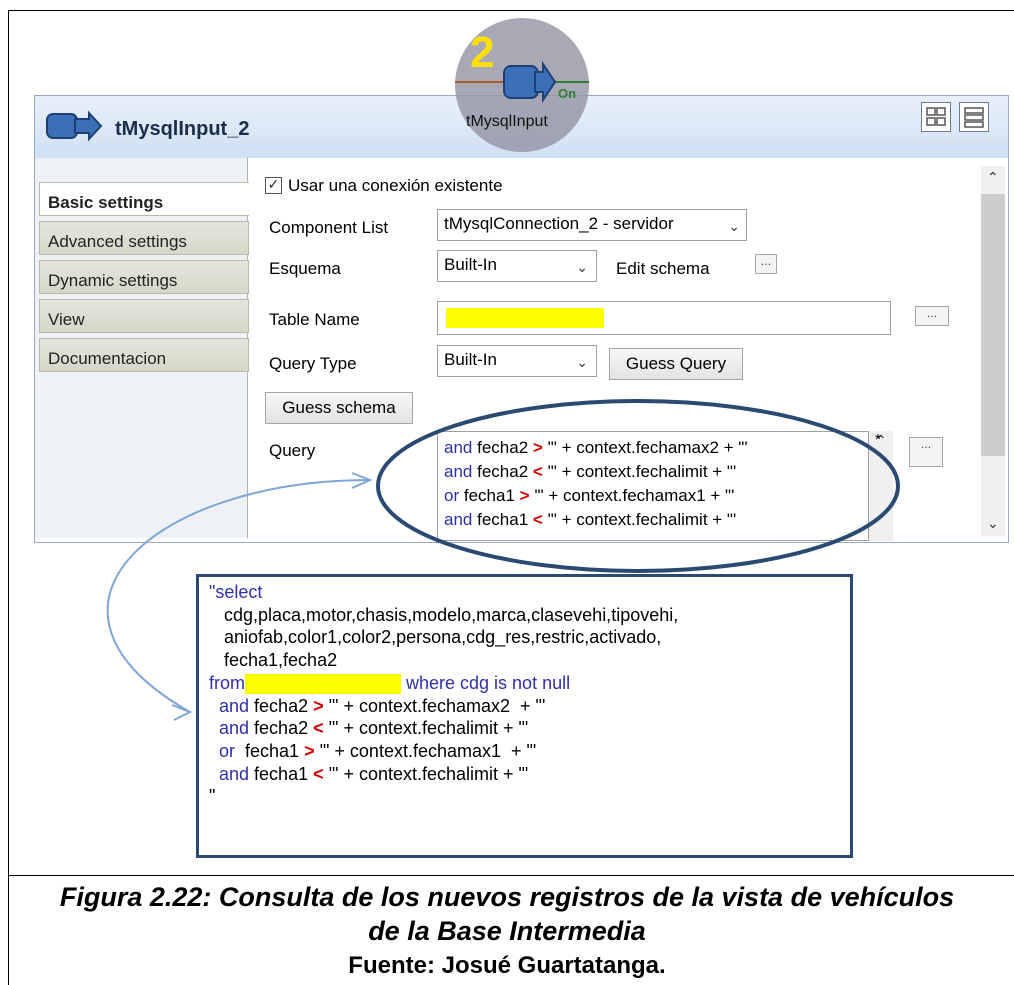 This screenshot has width=1014, height=985. What do you see at coordinates (517, 266) in the screenshot?
I see `schema-select: Built-In ⌄` at bounding box center [517, 266].